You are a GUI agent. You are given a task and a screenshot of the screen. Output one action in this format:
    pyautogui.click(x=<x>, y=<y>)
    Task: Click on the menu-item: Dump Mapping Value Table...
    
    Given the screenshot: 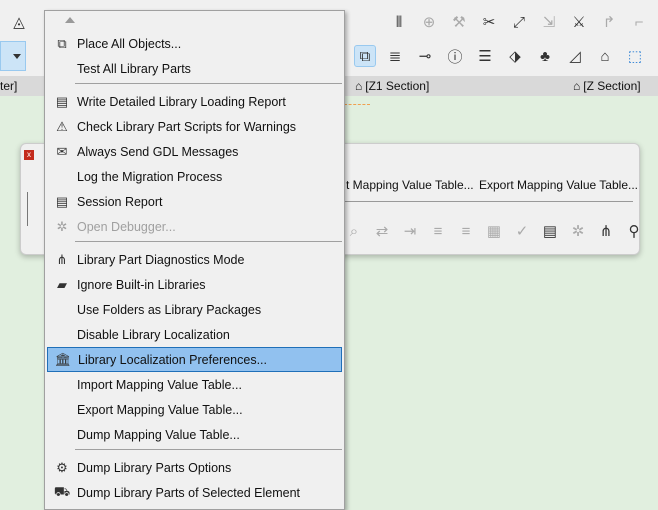 What is the action you would take?
    pyautogui.click(x=194, y=434)
    